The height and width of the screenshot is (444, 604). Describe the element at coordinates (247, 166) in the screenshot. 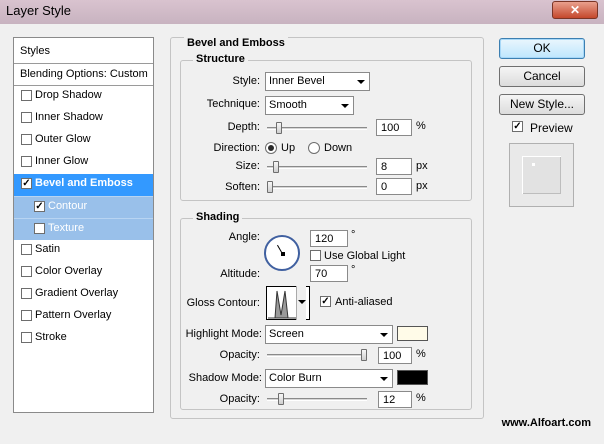

I see `size-label: Size:` at that location.